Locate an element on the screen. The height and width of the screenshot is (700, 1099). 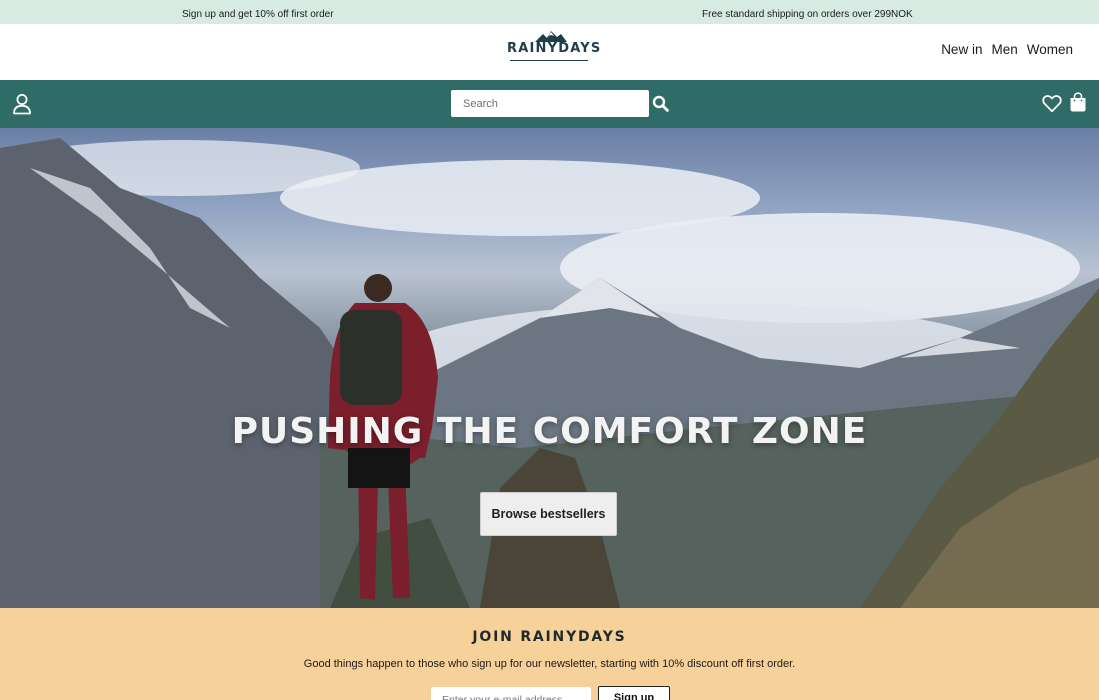
shopping-bag-icon is located at coordinates (1078, 102).